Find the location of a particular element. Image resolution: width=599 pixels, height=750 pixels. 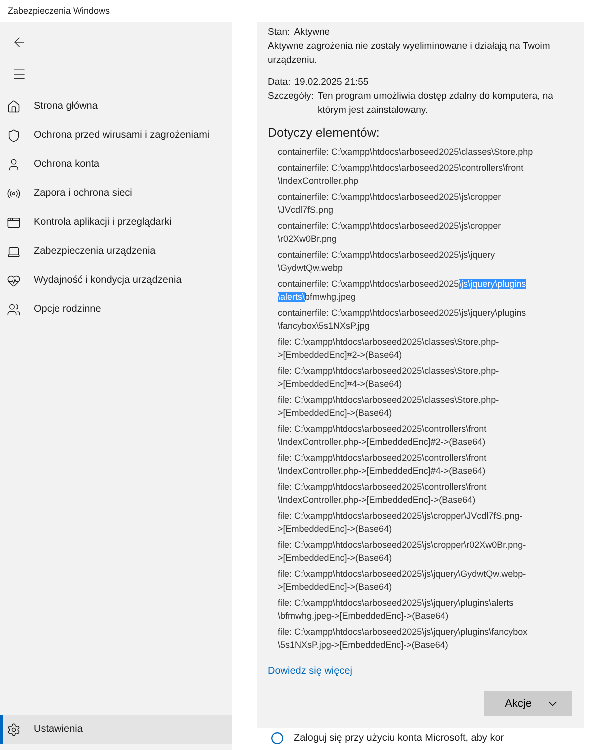

sidebar-item: Ochrona przed wirusami i zagrożeniami is located at coordinates (116, 135).